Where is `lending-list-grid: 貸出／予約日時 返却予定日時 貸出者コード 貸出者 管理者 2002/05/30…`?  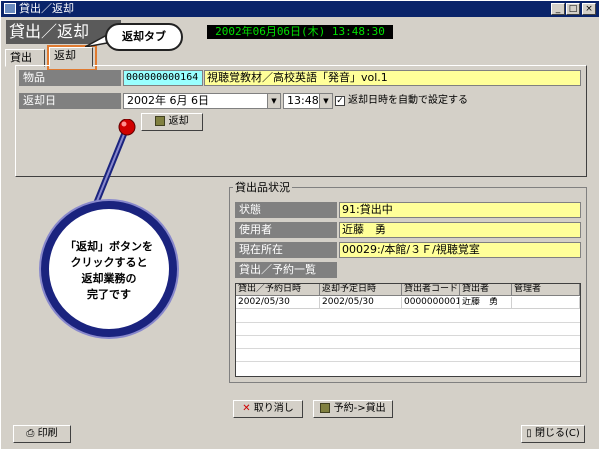 lending-list-grid: 貸出／予約日時 返却予定日時 貸出者コード 貸出者 管理者 2002/05/30… is located at coordinates (408, 330).